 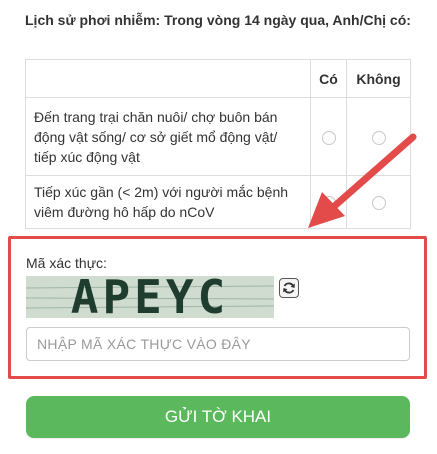 I want to click on captcha-refresh-button, so click(x=289, y=288).